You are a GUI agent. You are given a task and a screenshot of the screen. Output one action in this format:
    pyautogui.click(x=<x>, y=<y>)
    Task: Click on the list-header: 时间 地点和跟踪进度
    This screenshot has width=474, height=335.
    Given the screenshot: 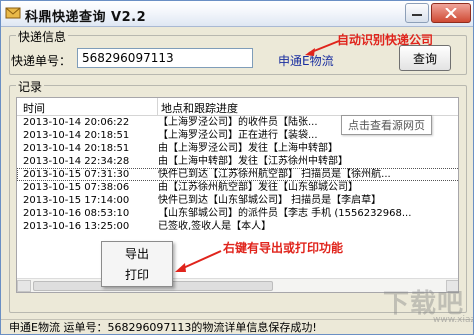 What is the action you would take?
    pyautogui.click(x=237, y=107)
    